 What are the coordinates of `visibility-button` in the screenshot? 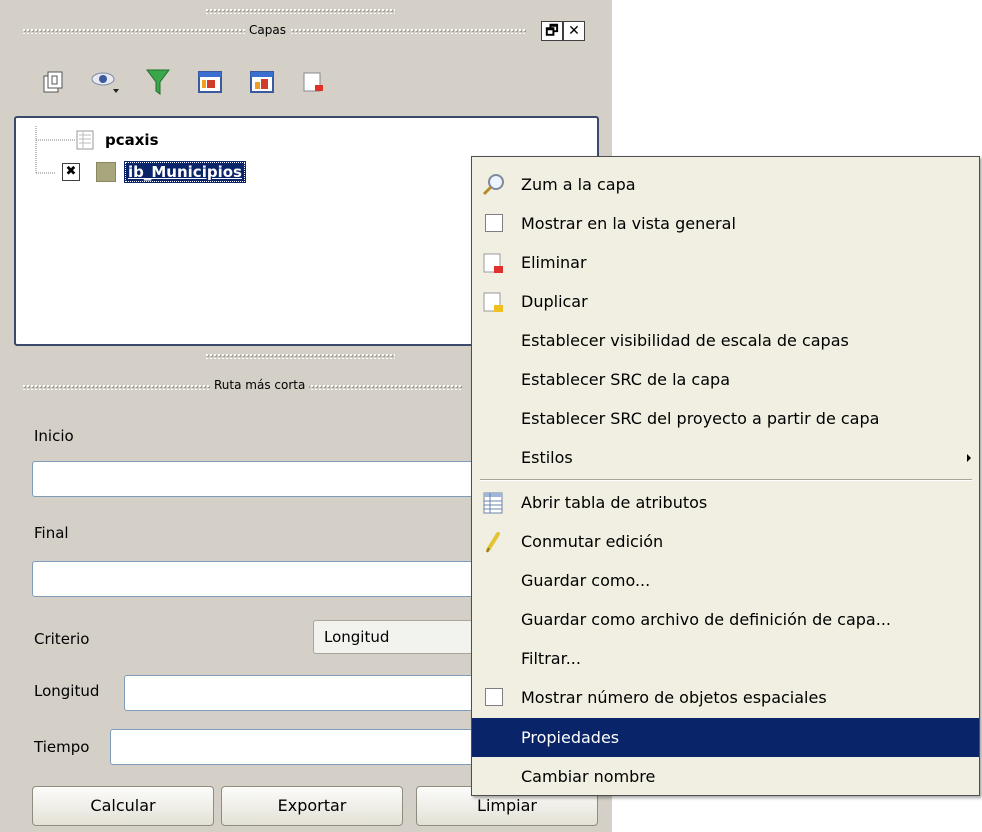 It's located at (106, 82).